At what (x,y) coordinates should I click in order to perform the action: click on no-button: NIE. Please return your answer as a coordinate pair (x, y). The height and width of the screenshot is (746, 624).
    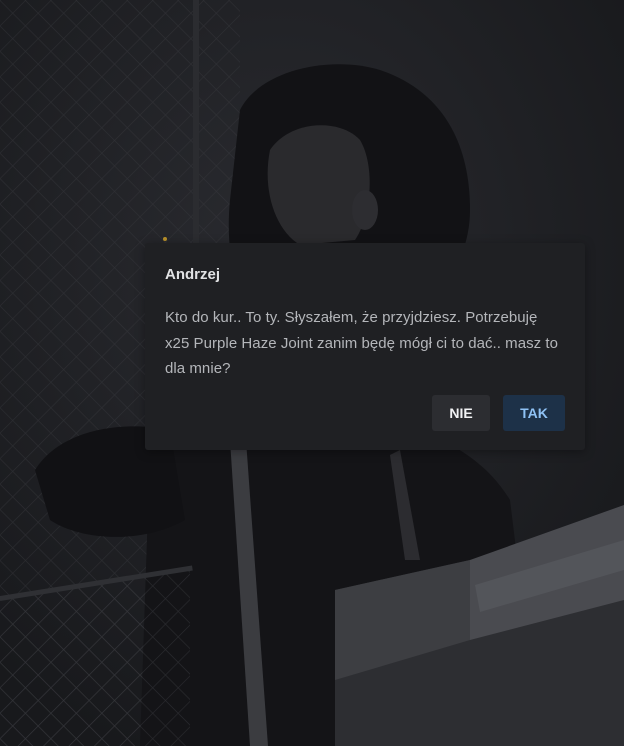
    Looking at the image, I should click on (461, 413).